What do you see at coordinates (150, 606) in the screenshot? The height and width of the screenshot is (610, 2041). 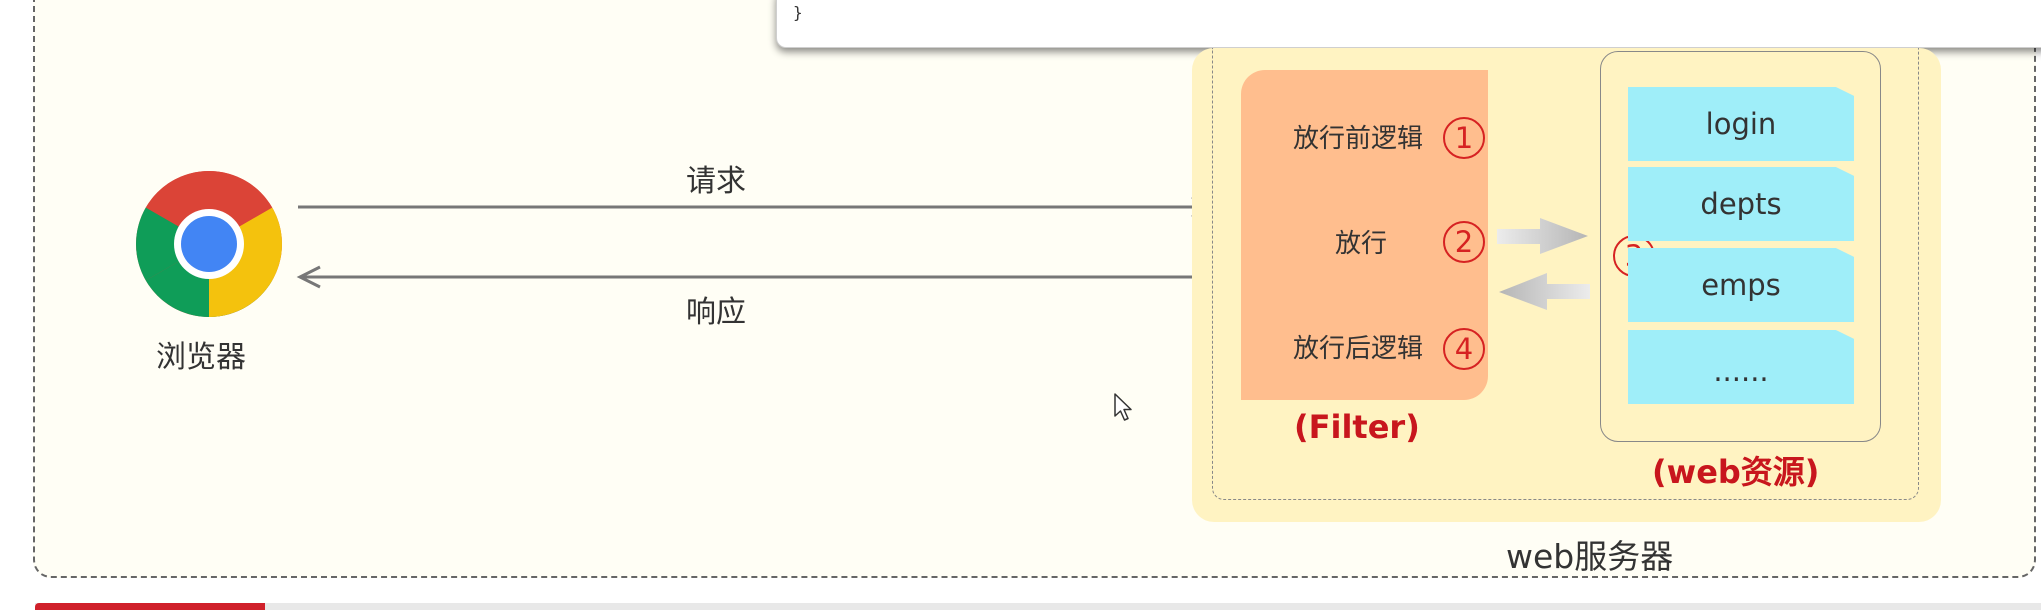 I see `bottom-red-tab` at bounding box center [150, 606].